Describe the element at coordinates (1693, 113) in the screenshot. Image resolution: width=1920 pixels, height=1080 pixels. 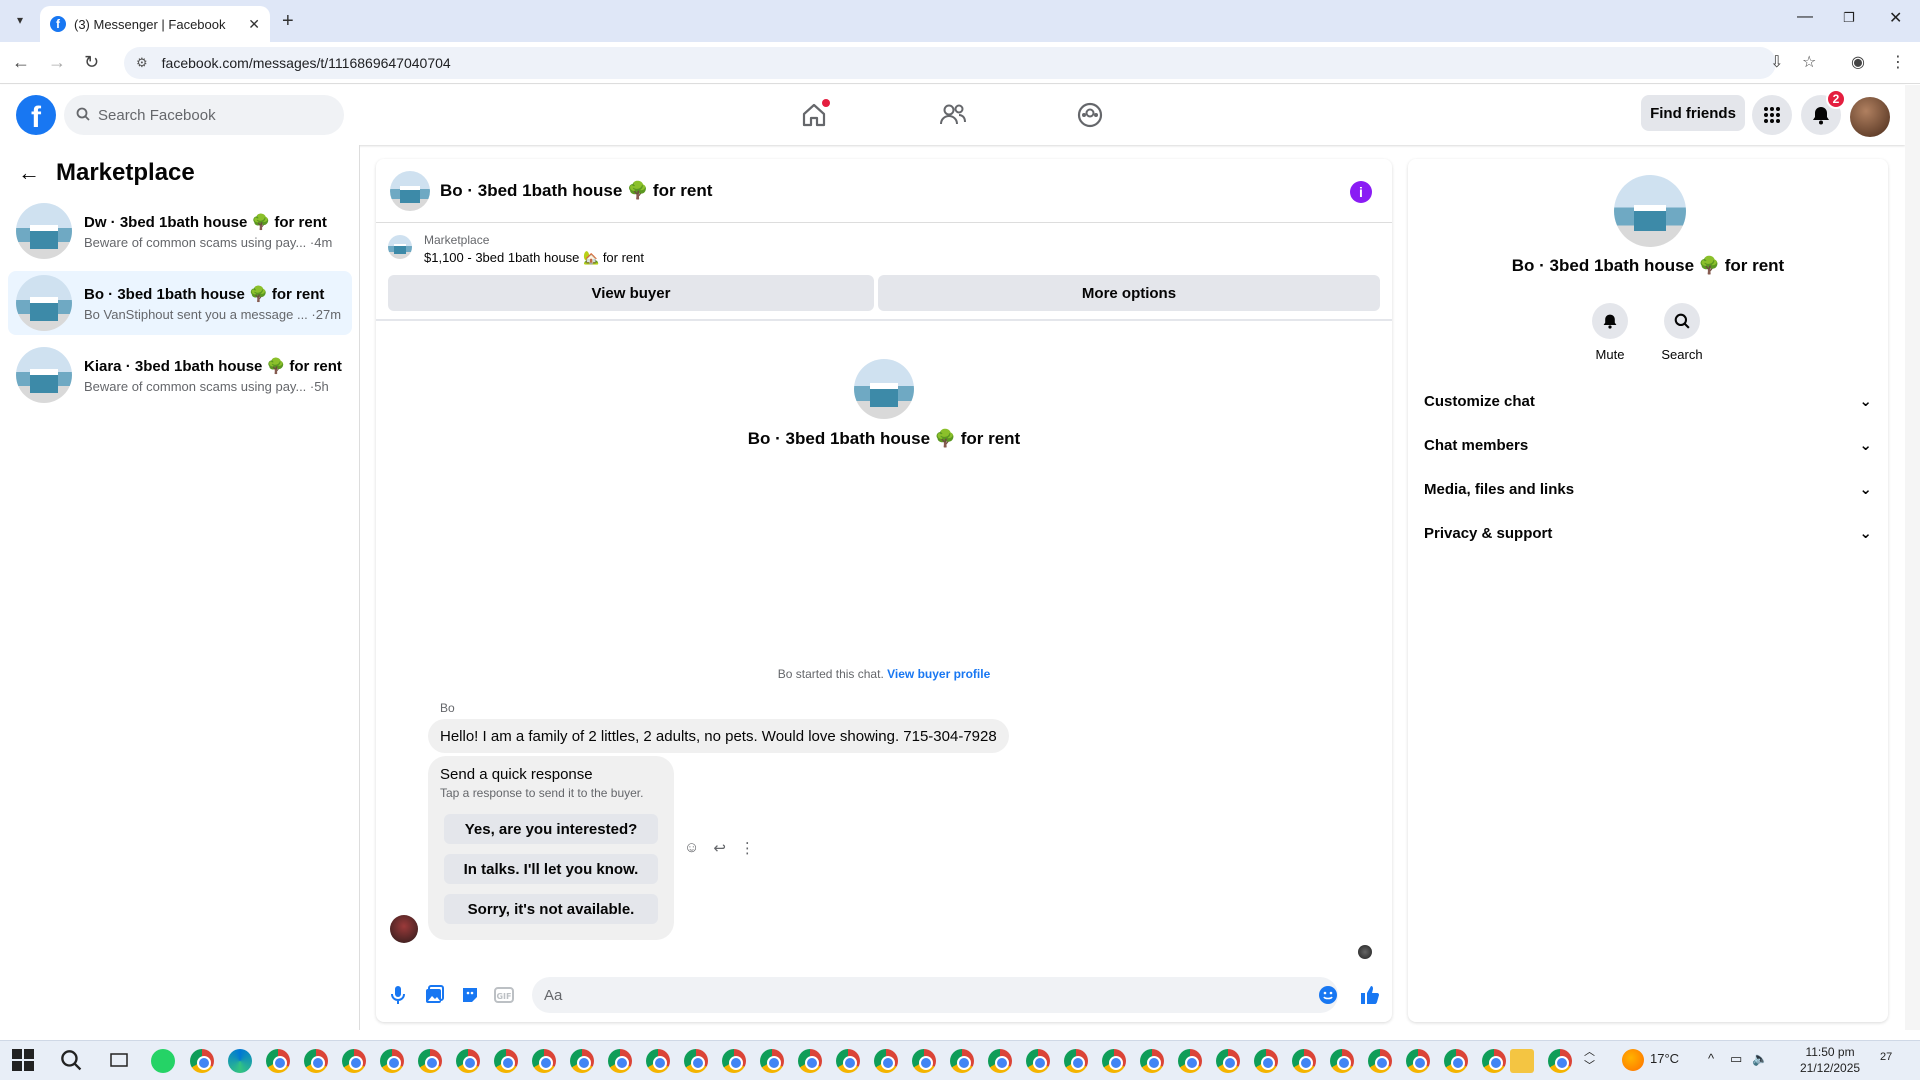
I see `find-friends-button: Find friends` at that location.